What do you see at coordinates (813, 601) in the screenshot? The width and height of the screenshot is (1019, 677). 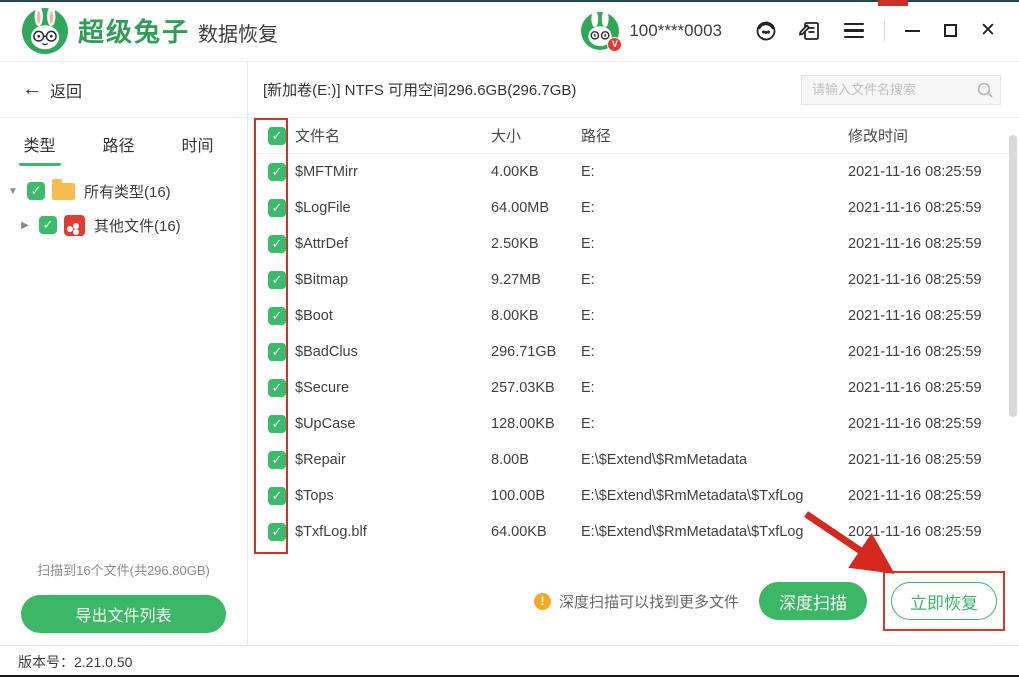 I see `deep-scan-button: 深度扫描` at bounding box center [813, 601].